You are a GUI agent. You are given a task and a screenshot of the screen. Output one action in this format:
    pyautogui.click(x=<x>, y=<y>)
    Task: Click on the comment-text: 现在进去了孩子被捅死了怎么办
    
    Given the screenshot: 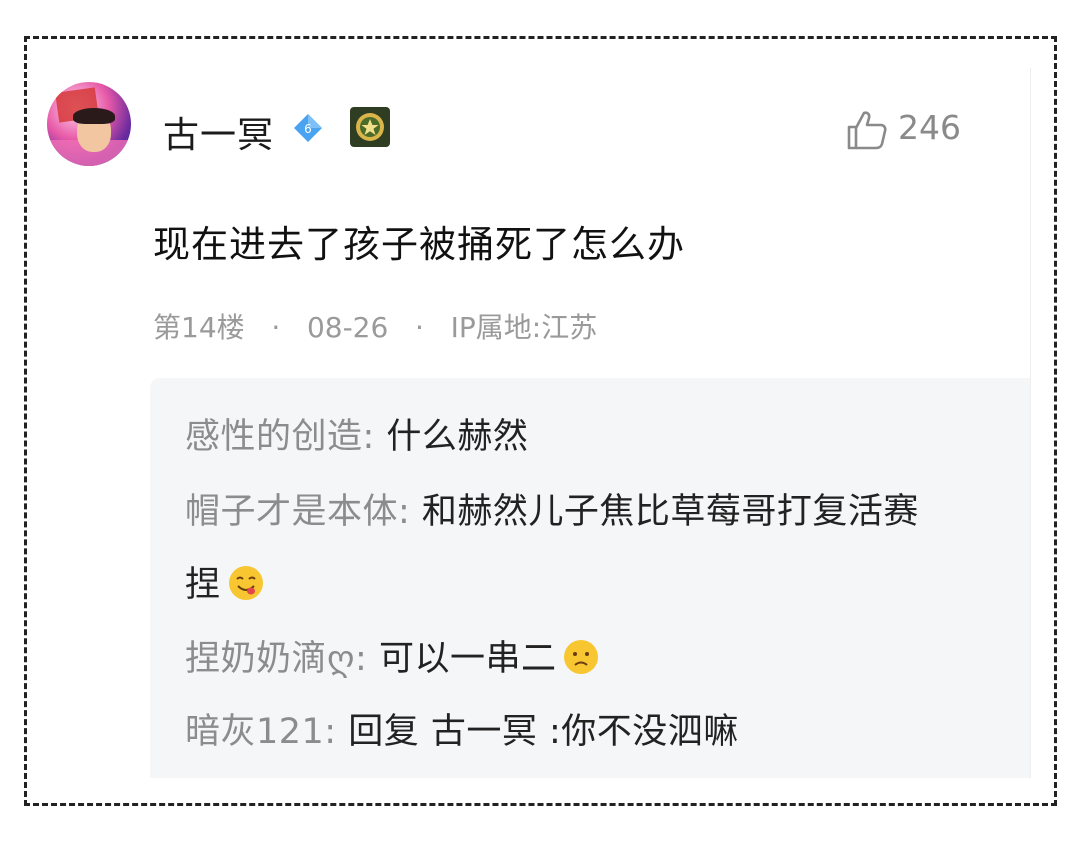 What is the action you would take?
    pyautogui.click(x=419, y=244)
    